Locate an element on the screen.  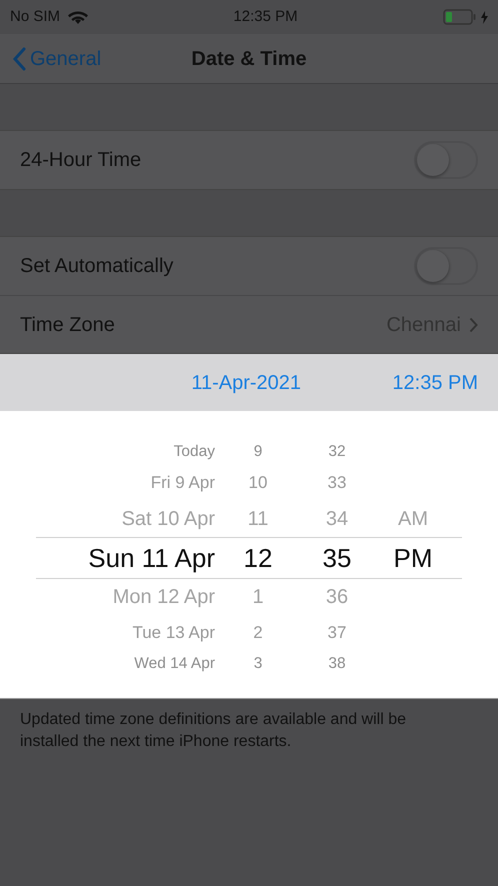
setting-label: Time Zone is located at coordinates (67, 325).